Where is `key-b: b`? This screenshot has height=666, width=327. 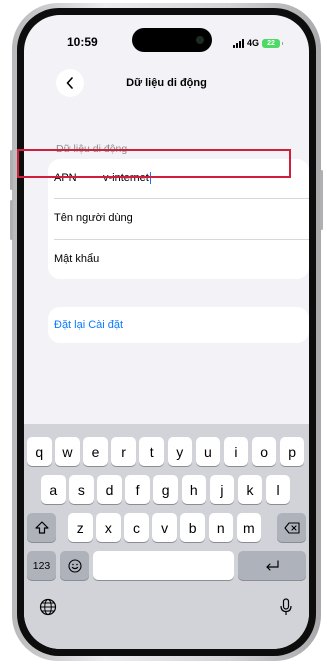 key-b: b is located at coordinates (192, 527).